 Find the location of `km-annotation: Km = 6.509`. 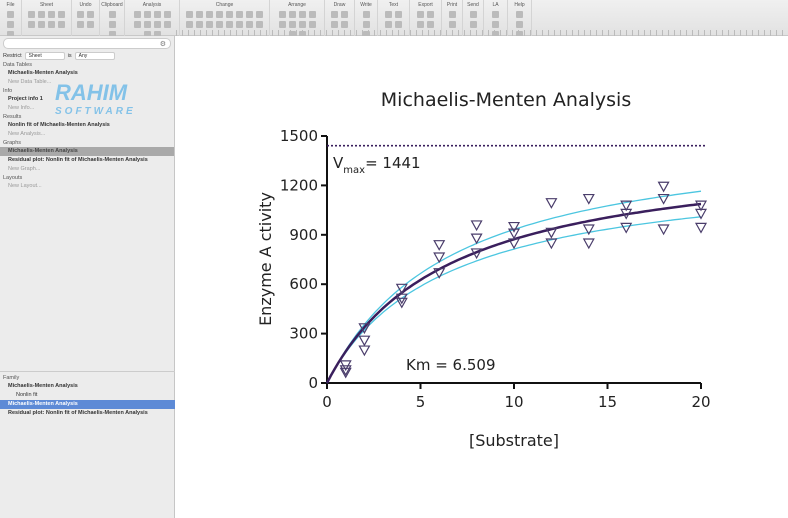

km-annotation: Km = 6.509 is located at coordinates (451, 365).